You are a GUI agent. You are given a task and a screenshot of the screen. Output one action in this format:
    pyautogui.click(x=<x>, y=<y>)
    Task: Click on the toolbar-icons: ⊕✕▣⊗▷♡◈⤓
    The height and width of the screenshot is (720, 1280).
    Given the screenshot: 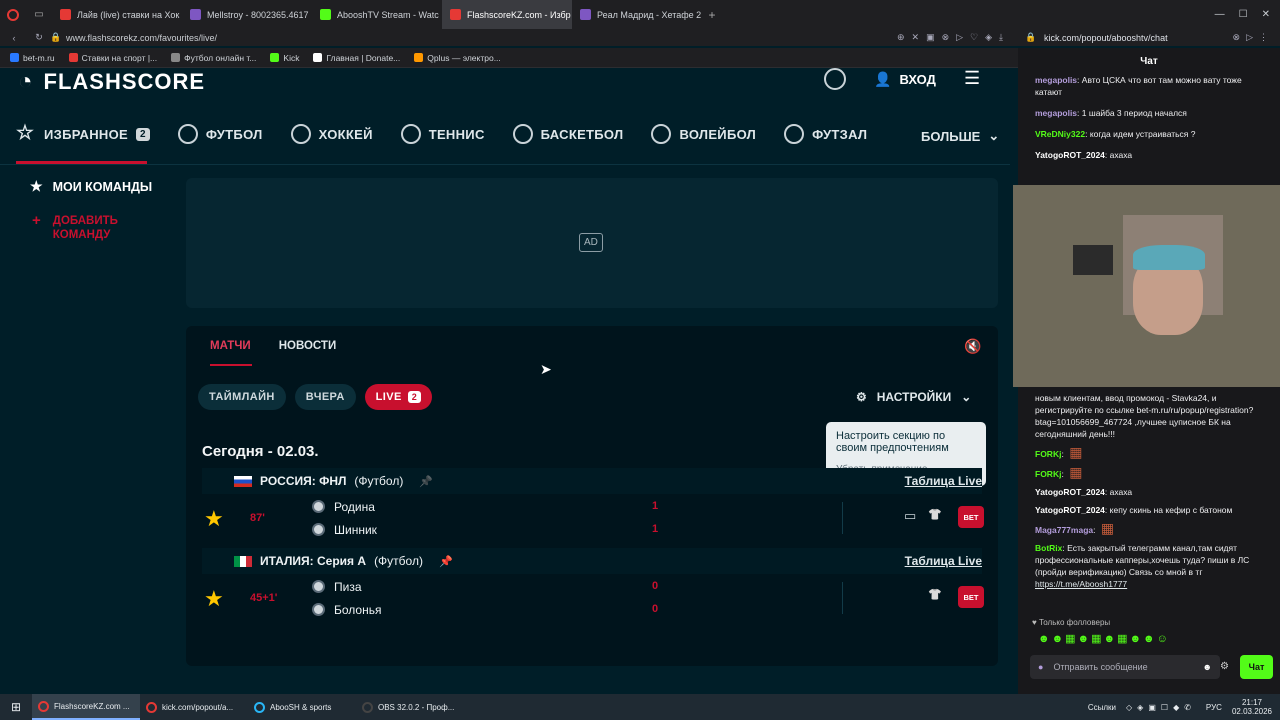 What is the action you would take?
    pyautogui.click(x=957, y=37)
    